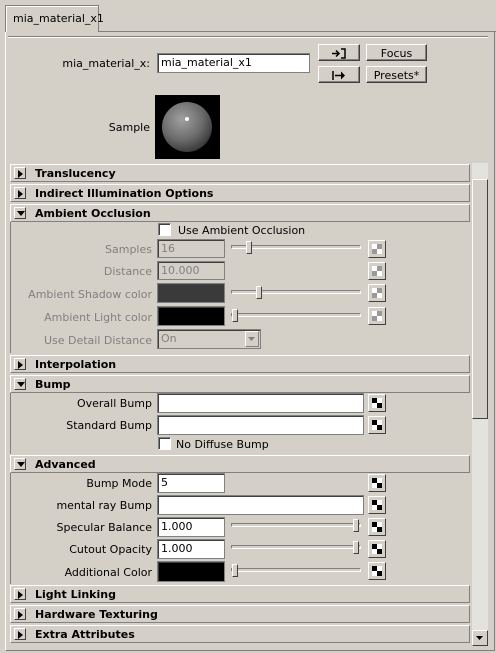 Image resolution: width=496 pixels, height=653 pixels. I want to click on use-ao-label: Use Ambient Occlusion, so click(242, 230).